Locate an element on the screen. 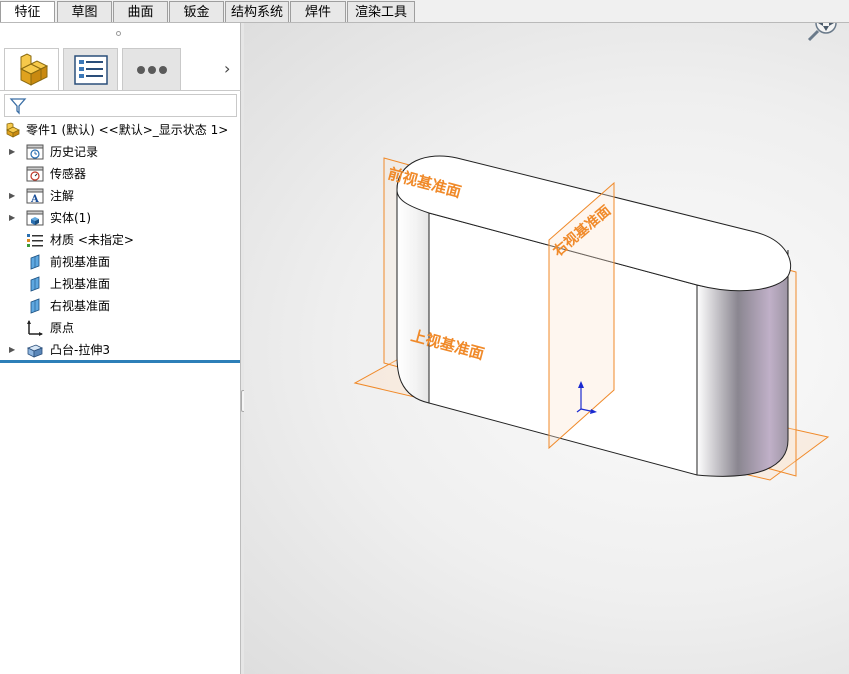 This screenshot has width=849, height=674. tree-filter-field is located at coordinates (120, 105).